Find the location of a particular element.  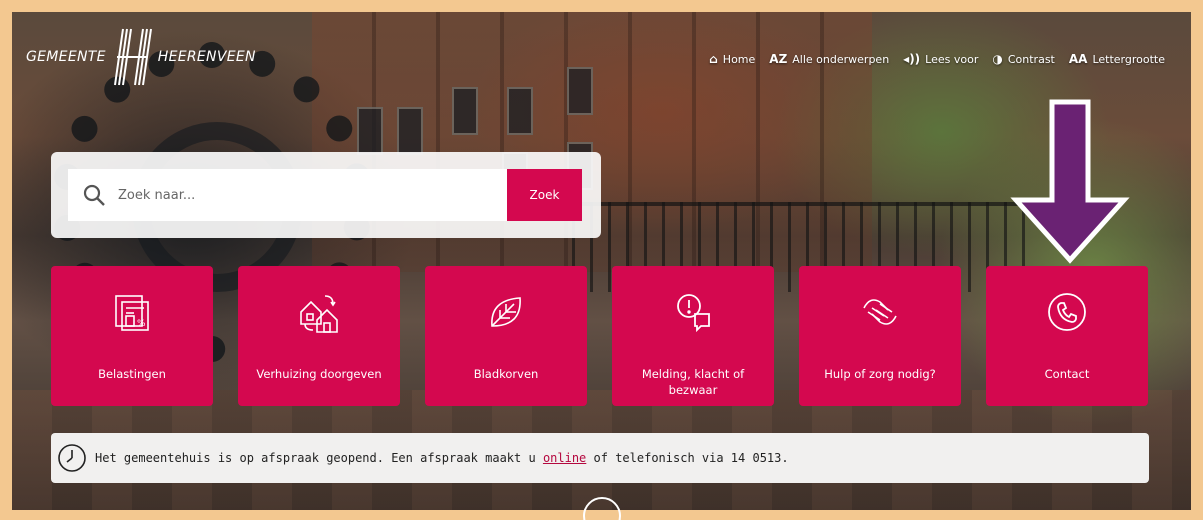

nav-lettergrootte-label: Lettergrootte is located at coordinates (1128, 59).